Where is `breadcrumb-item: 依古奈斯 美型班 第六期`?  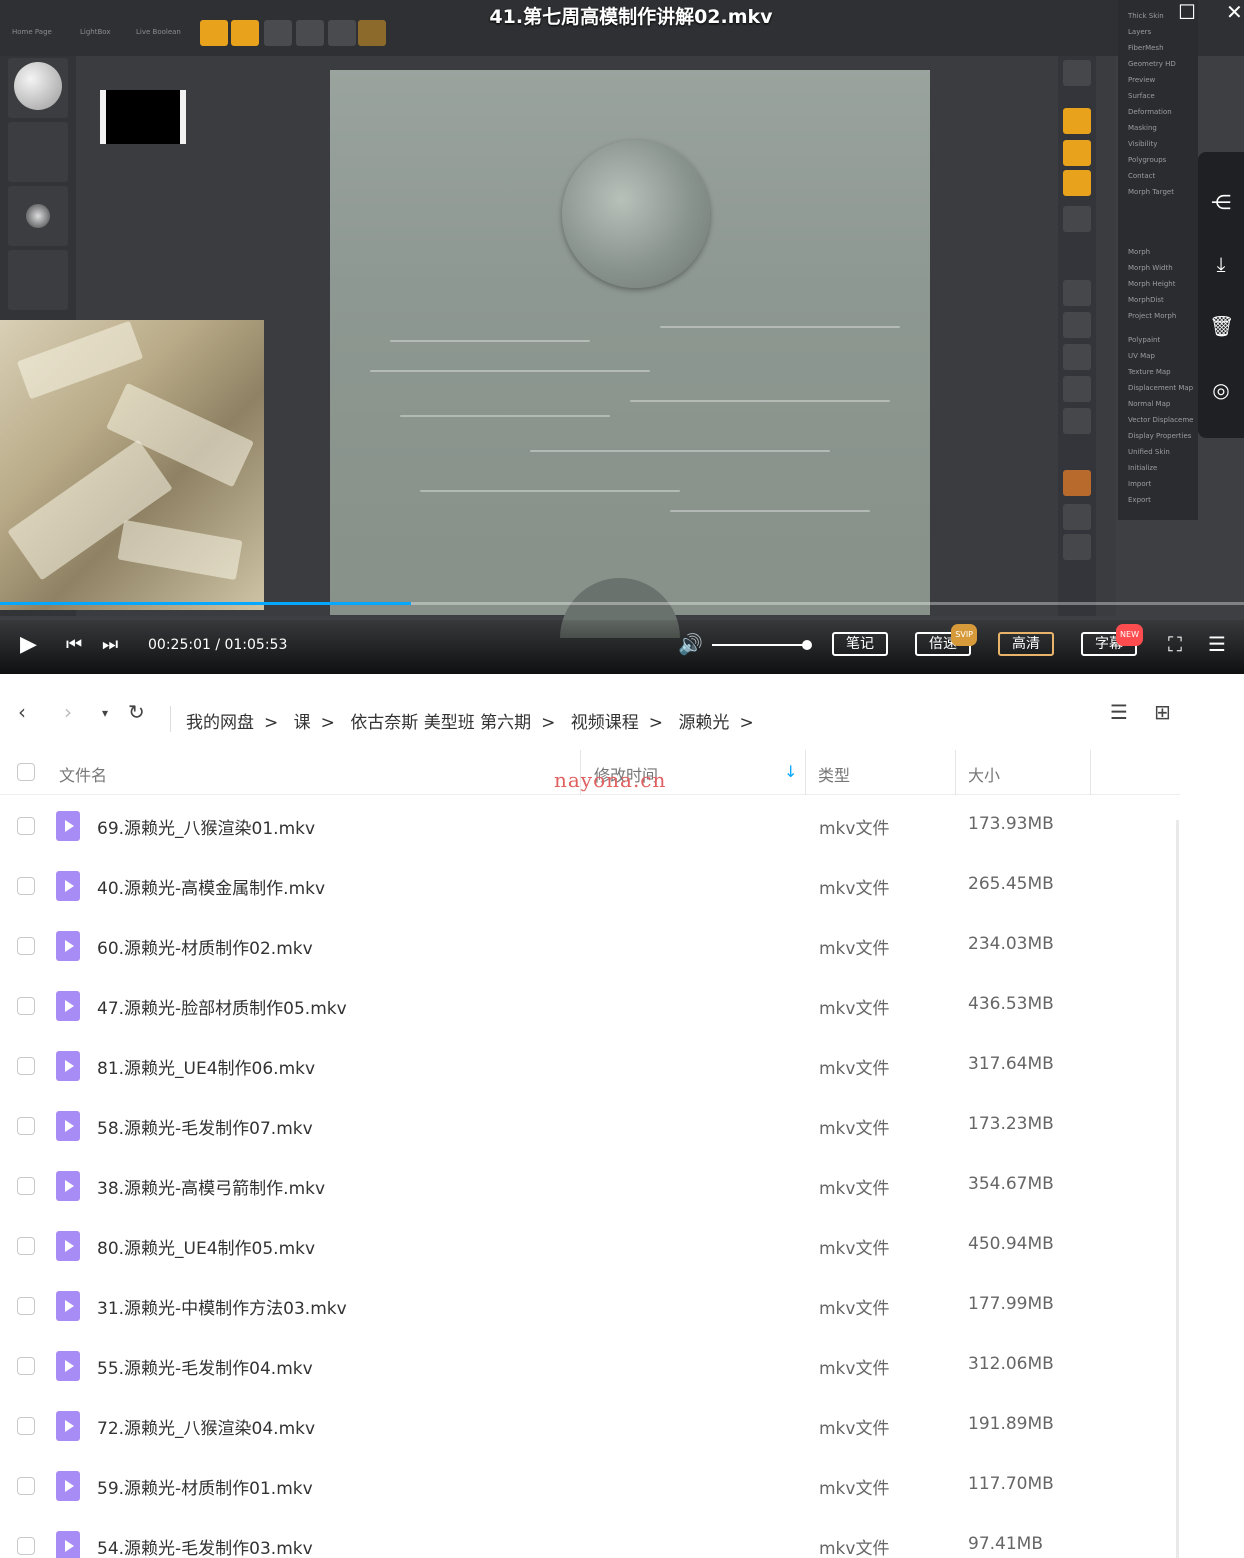
breadcrumb-item: 依古奈斯 美型班 第六期 is located at coordinates (440, 723).